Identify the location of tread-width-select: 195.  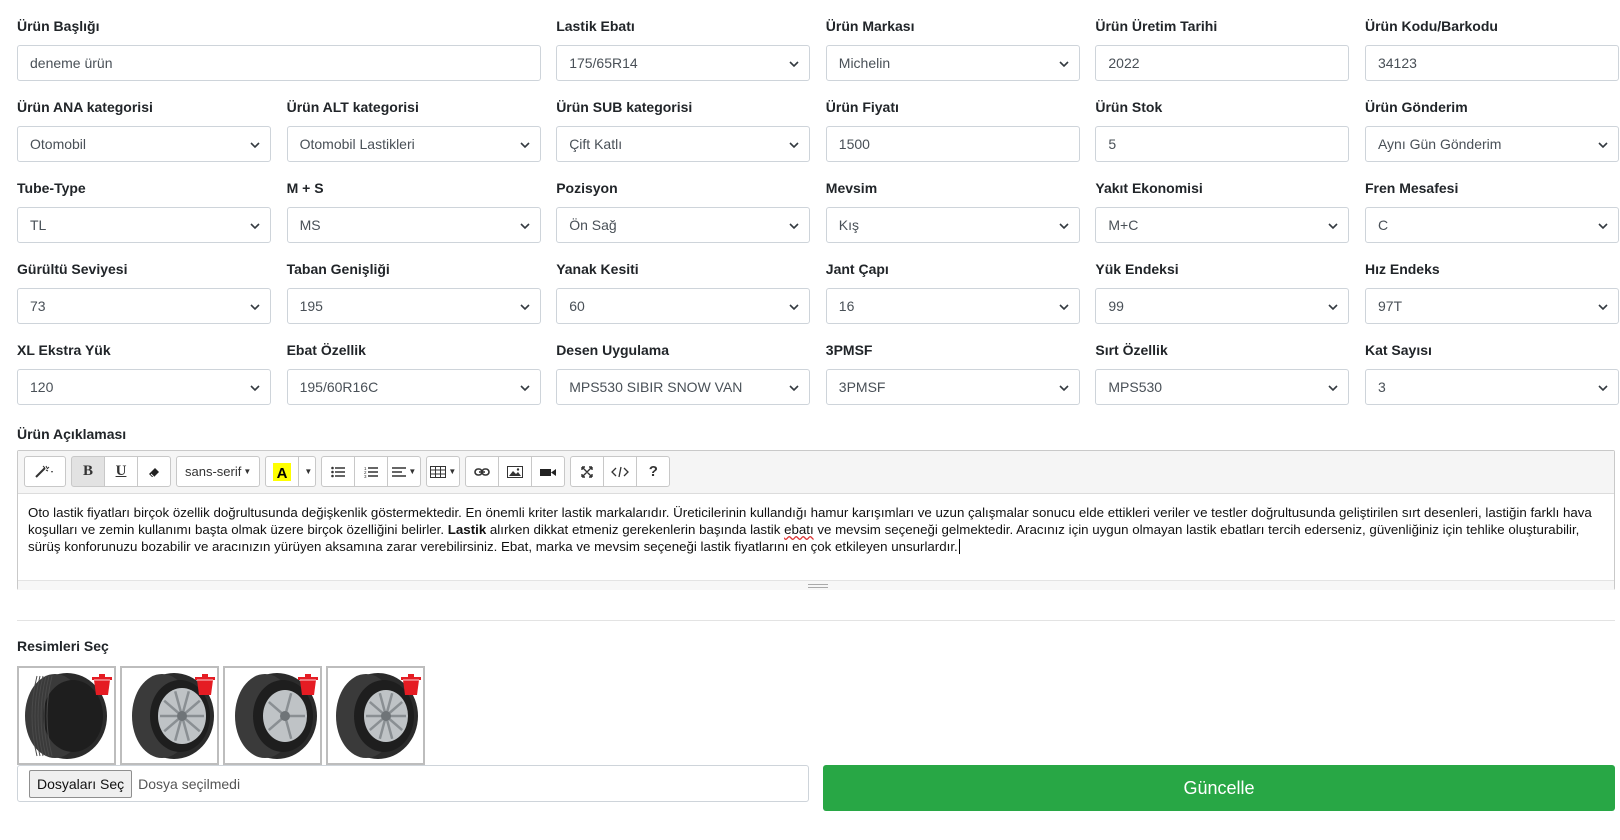
(413, 306).